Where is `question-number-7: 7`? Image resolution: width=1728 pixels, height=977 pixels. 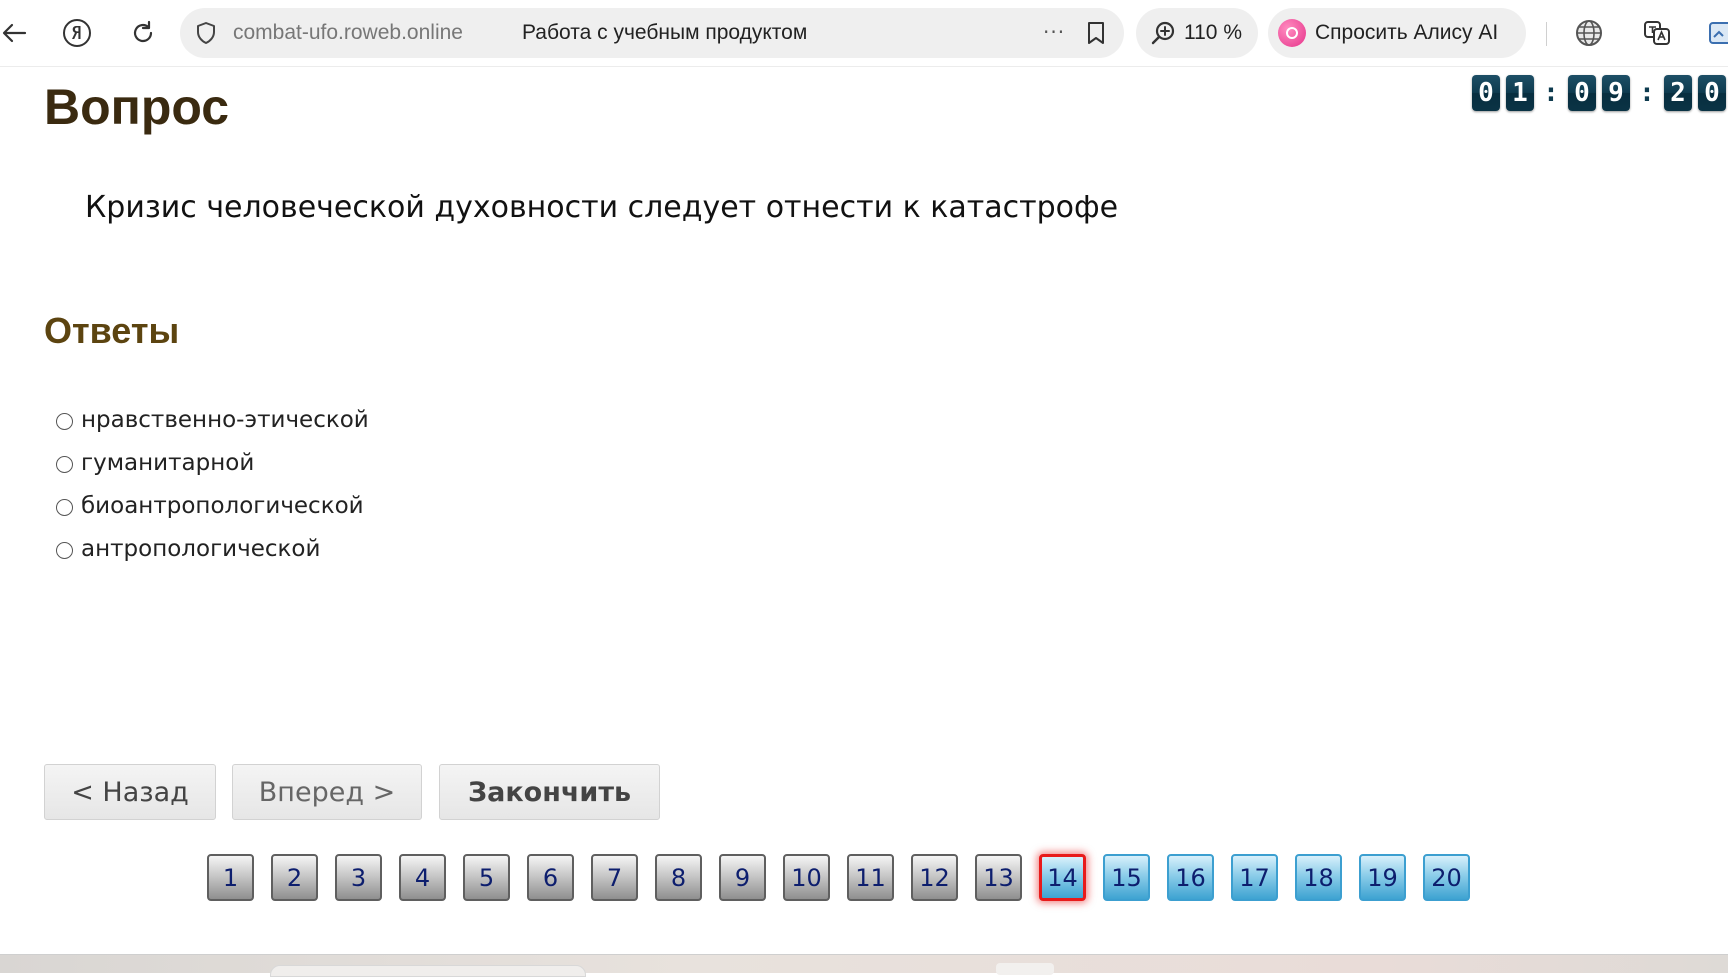
question-number-7: 7 is located at coordinates (614, 877).